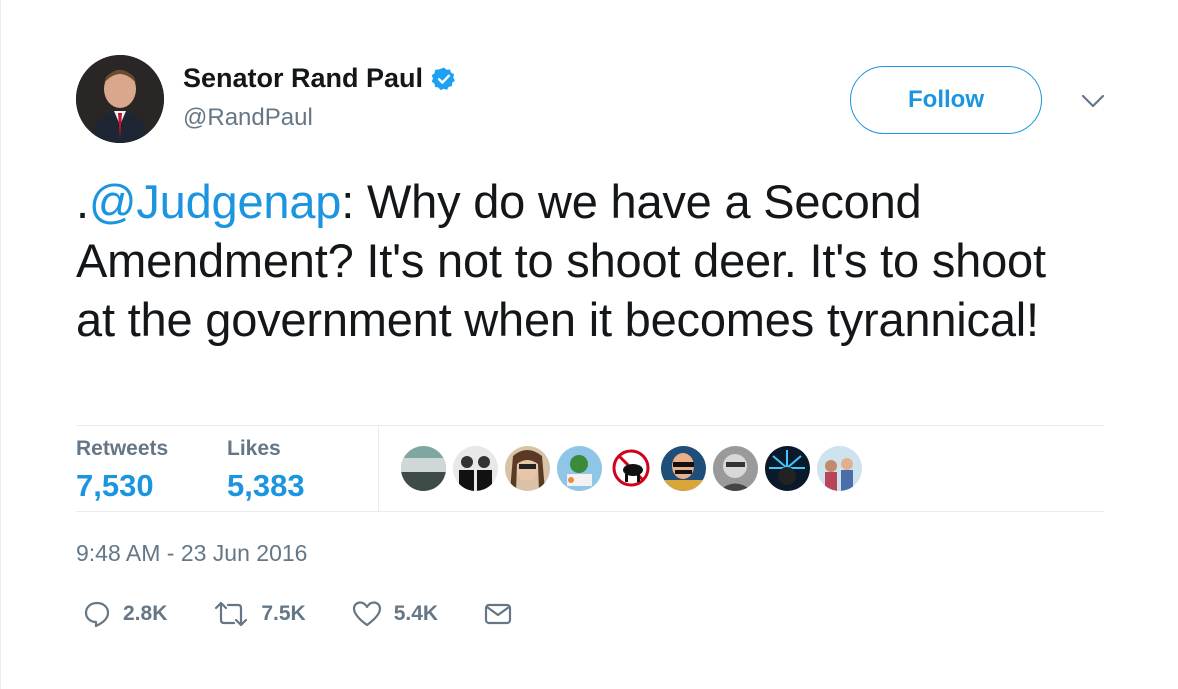  I want to click on likes-stat: Likes 5,383, so click(266, 470).